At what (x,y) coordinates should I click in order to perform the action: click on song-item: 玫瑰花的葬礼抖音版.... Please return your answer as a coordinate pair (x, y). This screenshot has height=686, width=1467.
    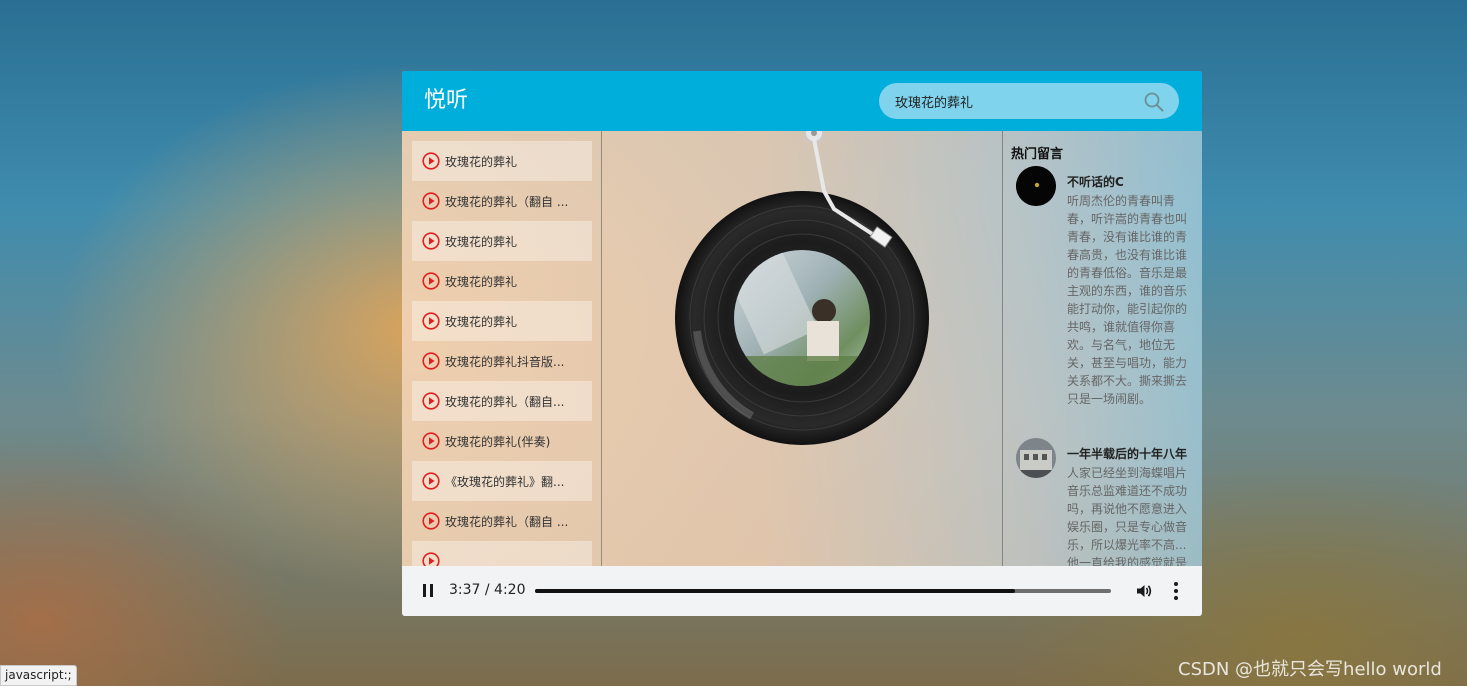
    Looking at the image, I should click on (502, 361).